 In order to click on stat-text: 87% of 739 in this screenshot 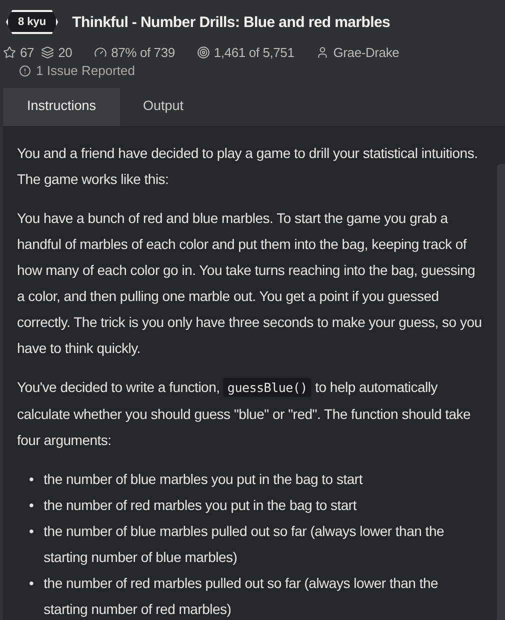, I will do `click(143, 52)`.